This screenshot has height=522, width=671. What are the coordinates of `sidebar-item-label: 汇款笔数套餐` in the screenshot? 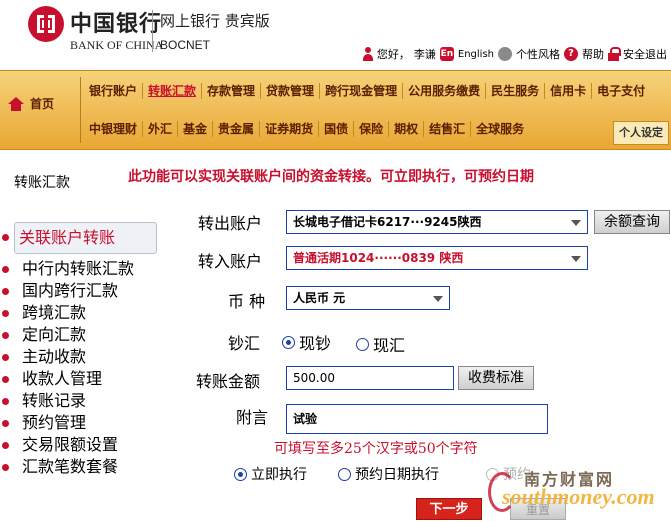 It's located at (70, 466).